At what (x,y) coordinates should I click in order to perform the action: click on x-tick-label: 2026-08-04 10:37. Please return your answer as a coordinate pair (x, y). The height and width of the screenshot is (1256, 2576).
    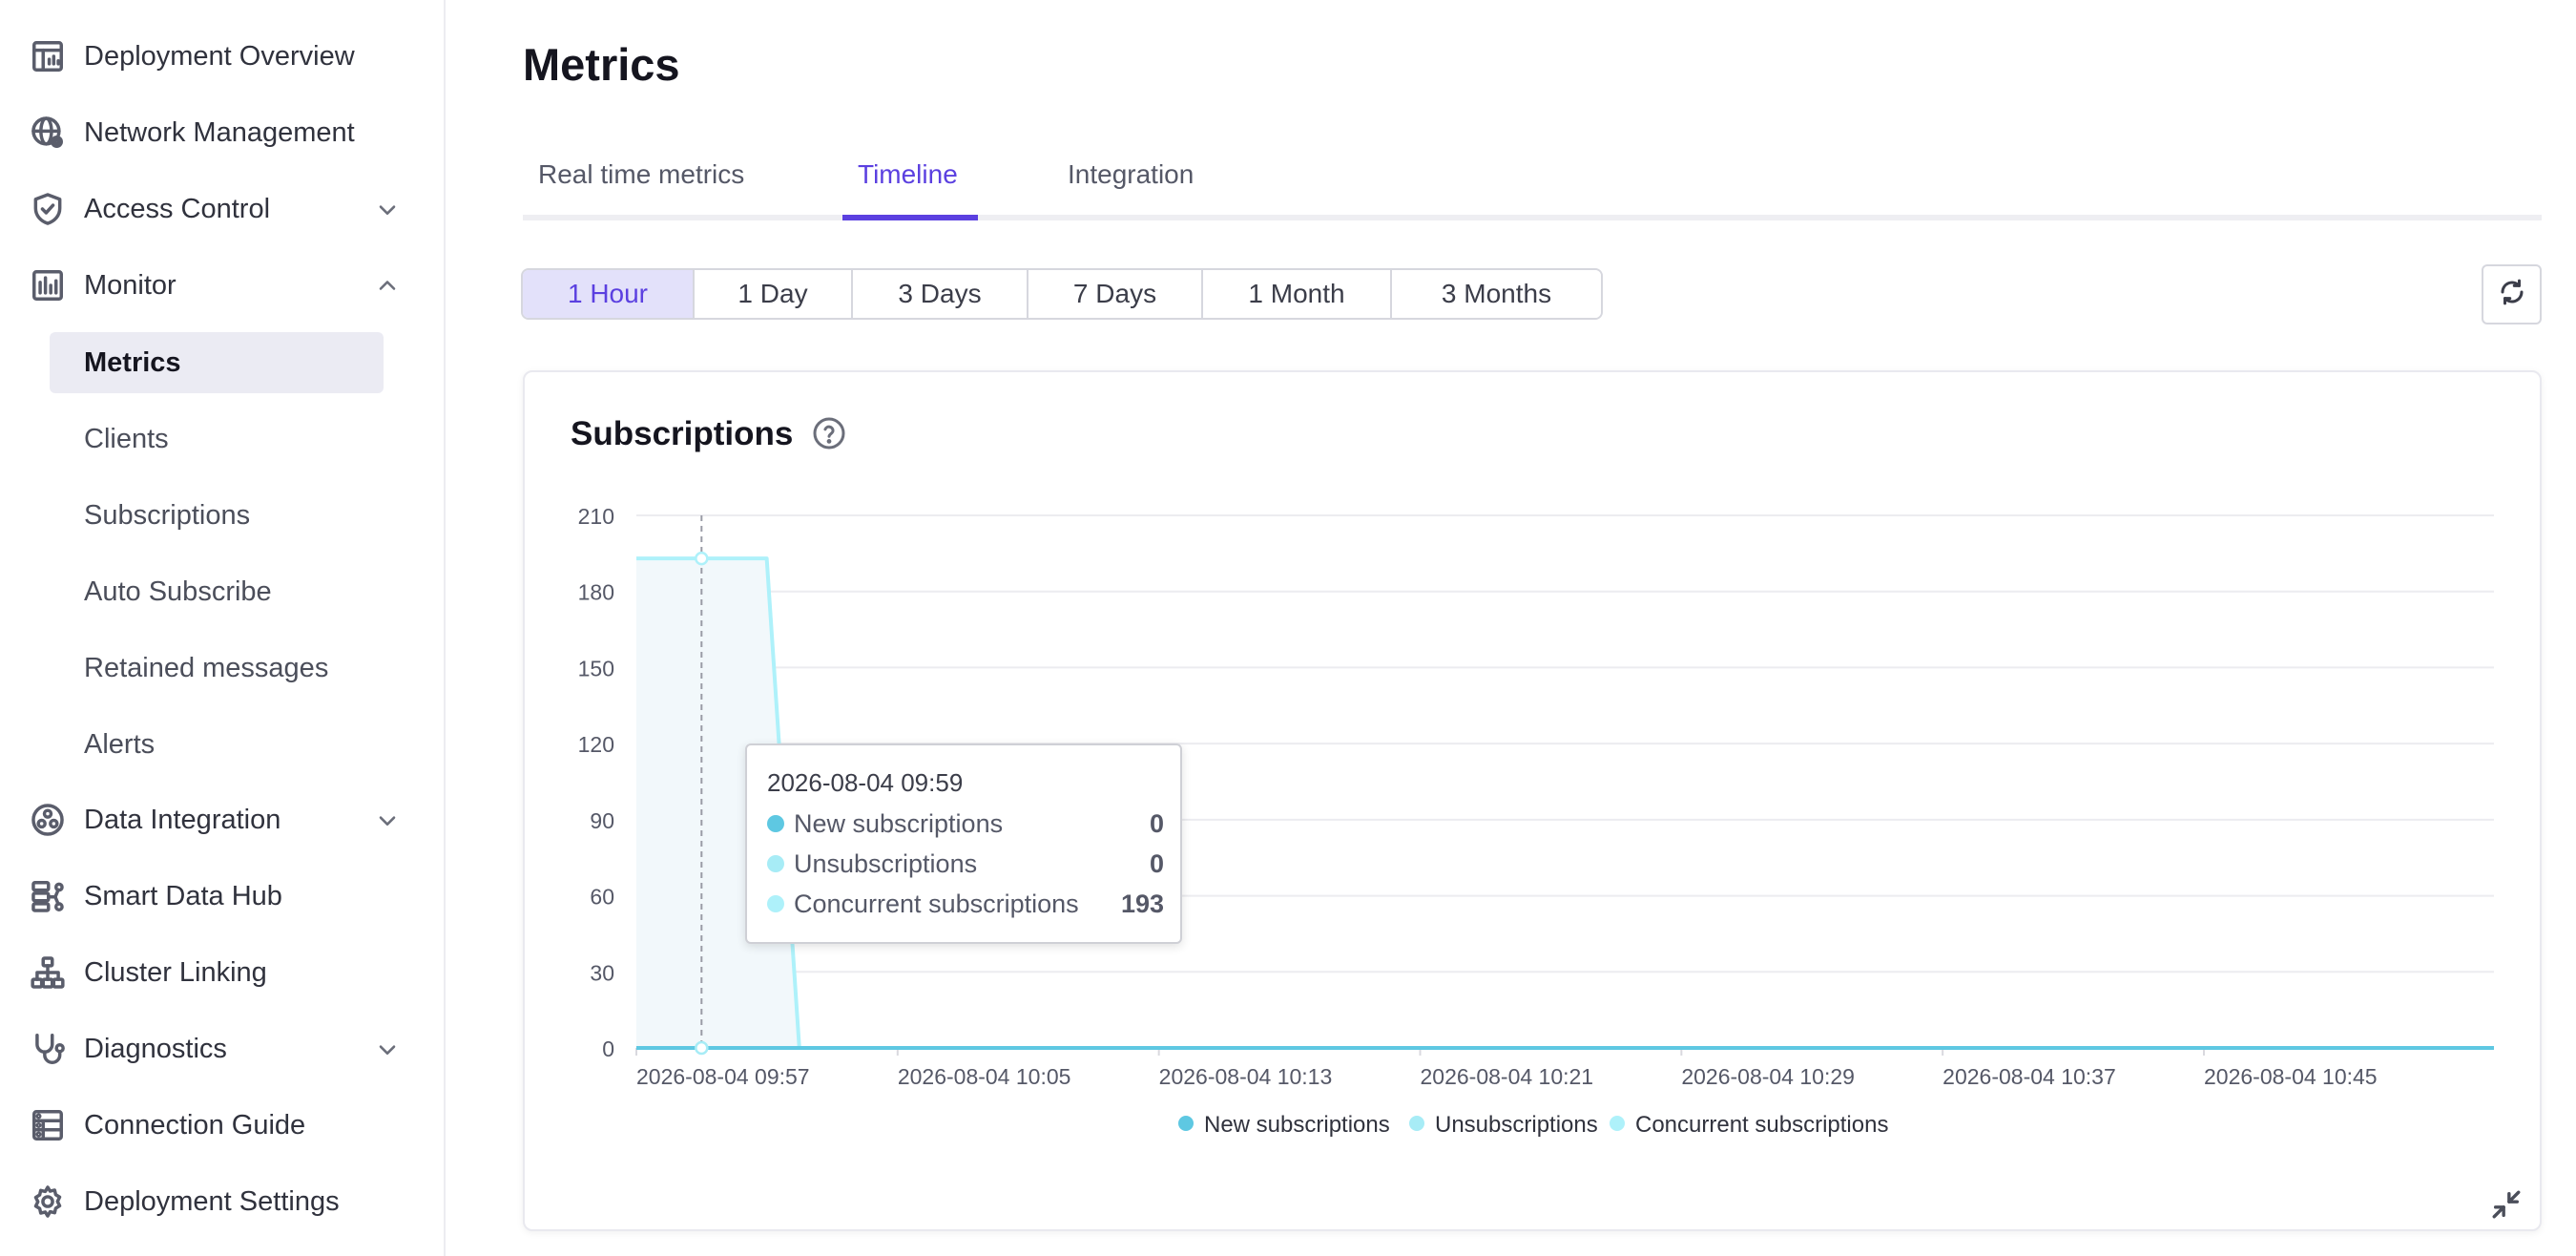
    Looking at the image, I should click on (2029, 1076).